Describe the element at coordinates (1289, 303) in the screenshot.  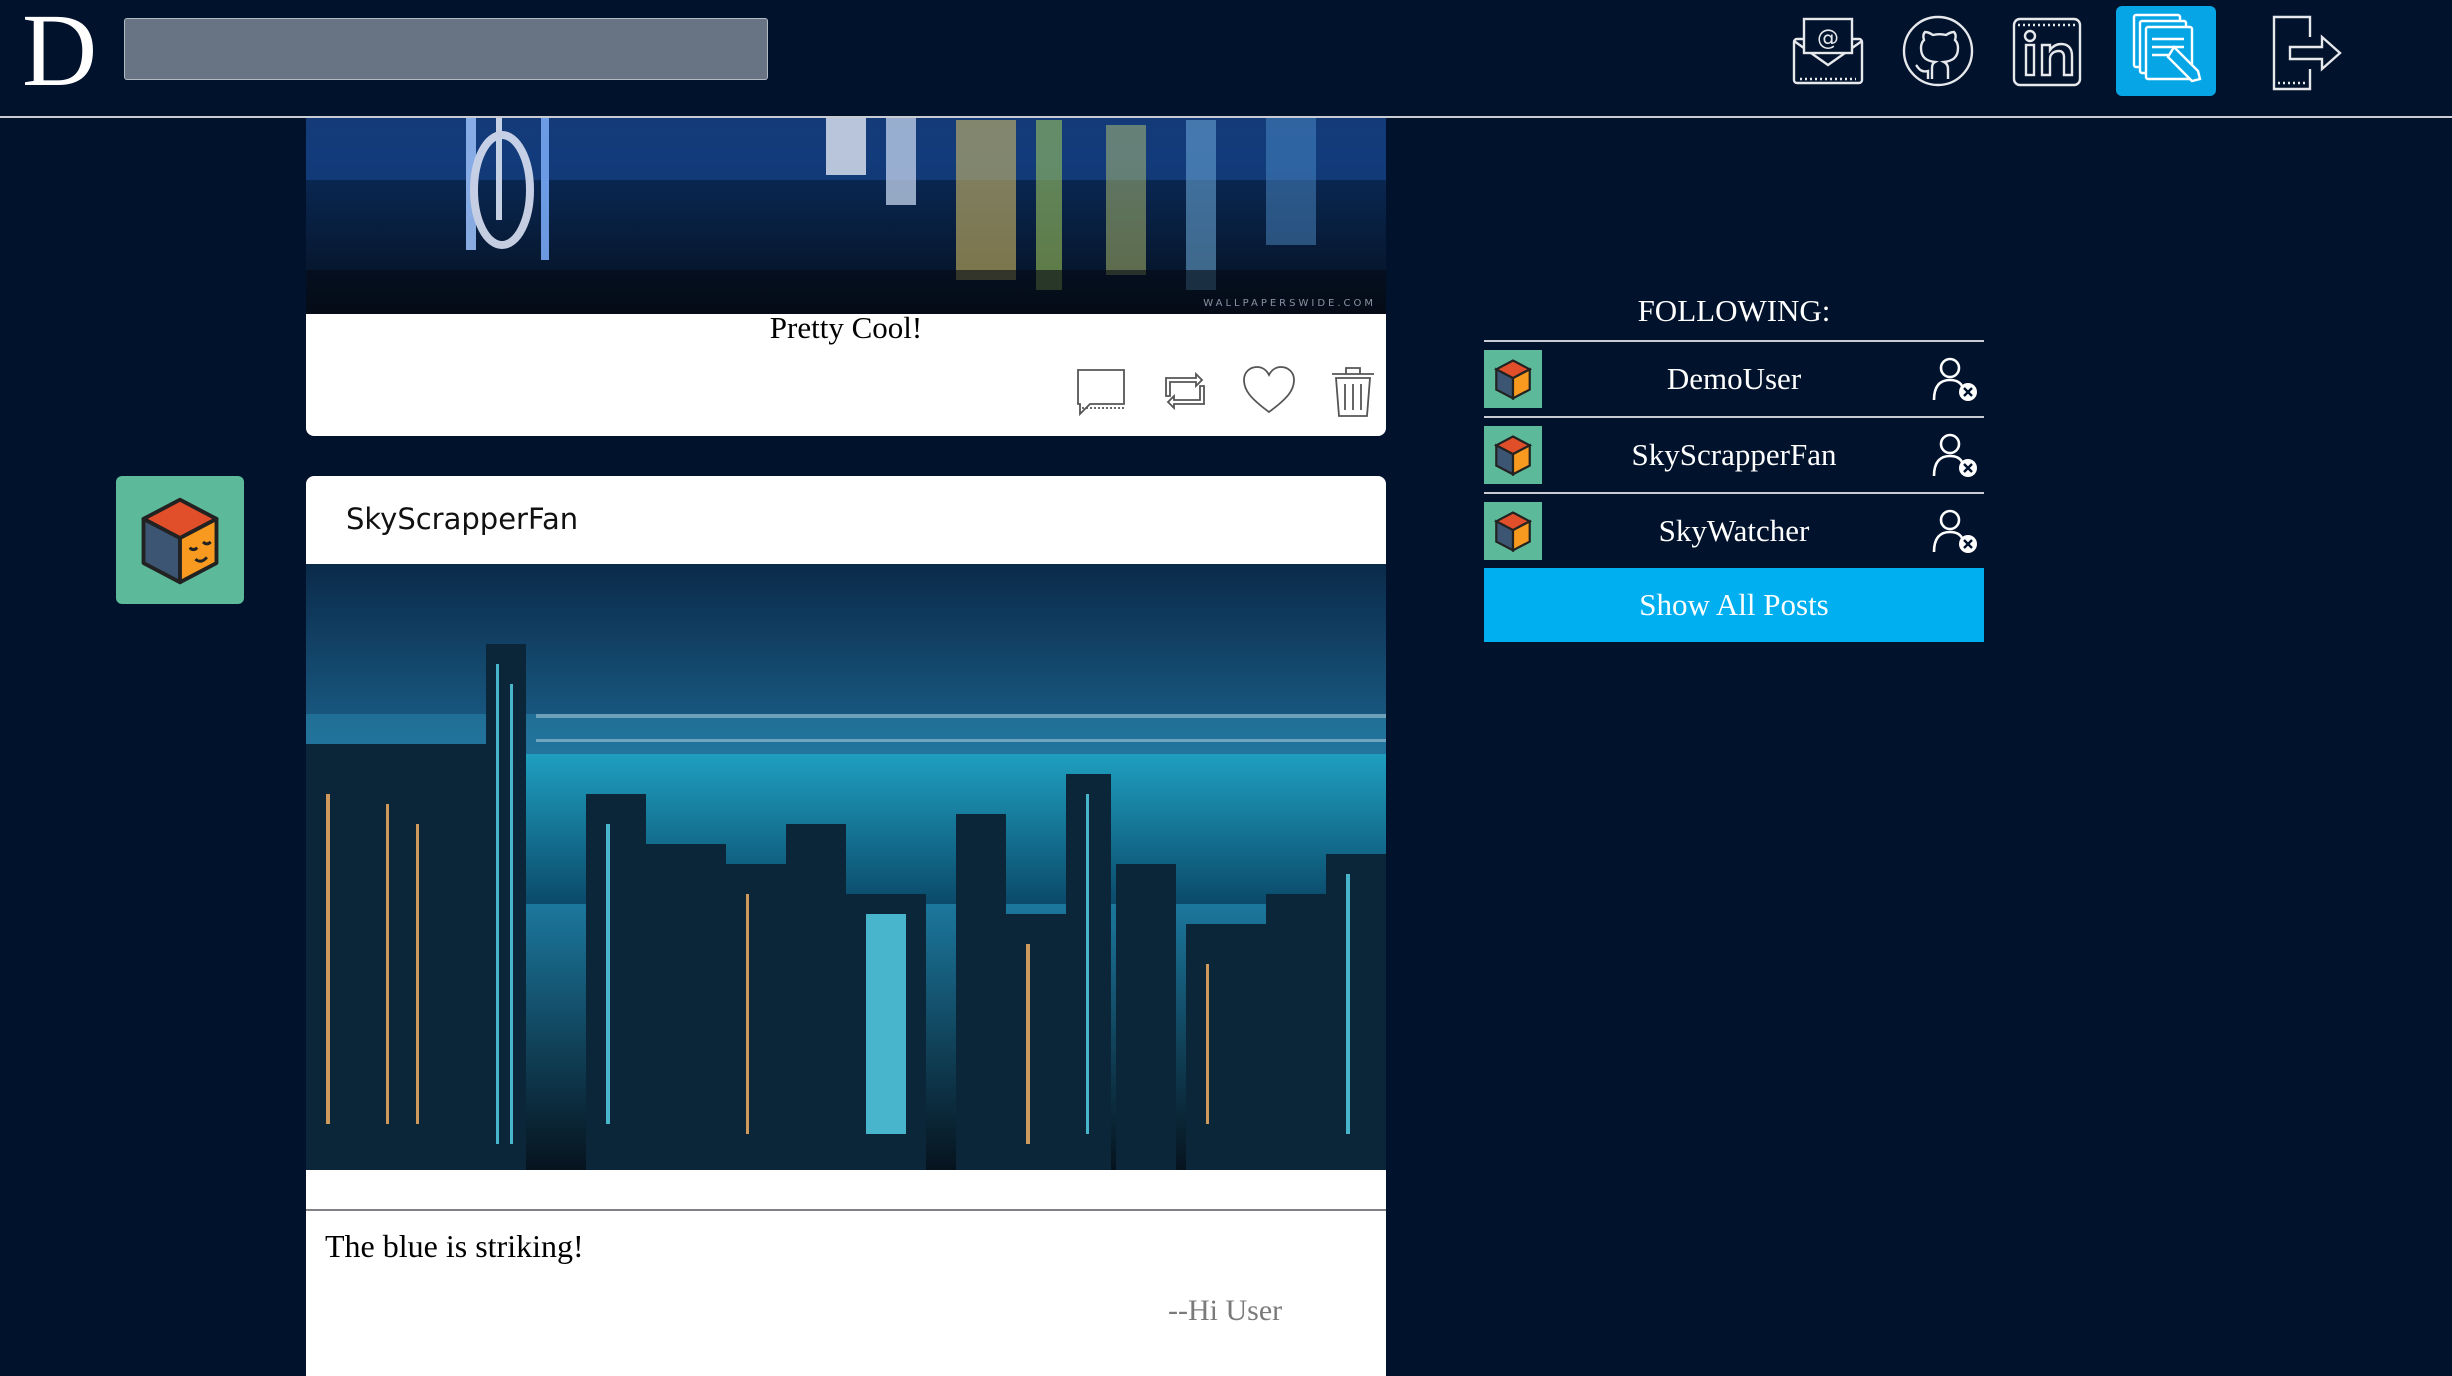
I see `image-watermark: WALLPAPERSWIDE.COM` at that location.